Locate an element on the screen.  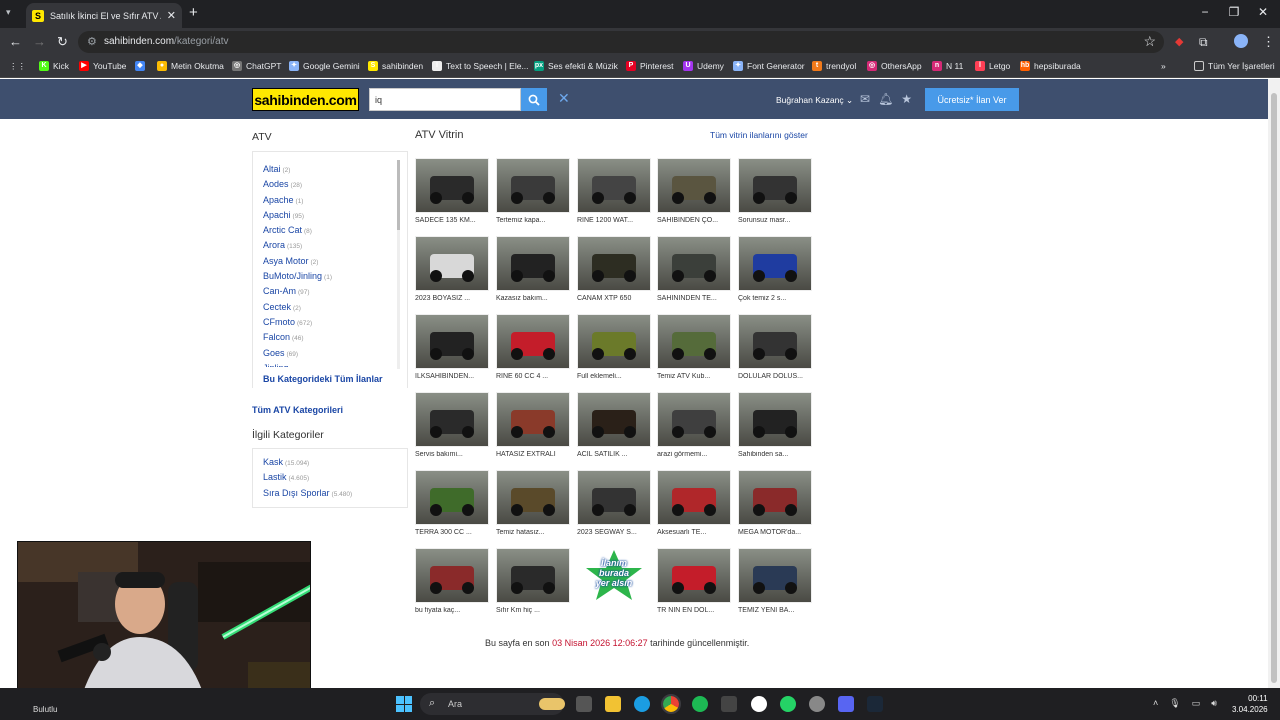
app-icon is located at coordinates (759, 704).